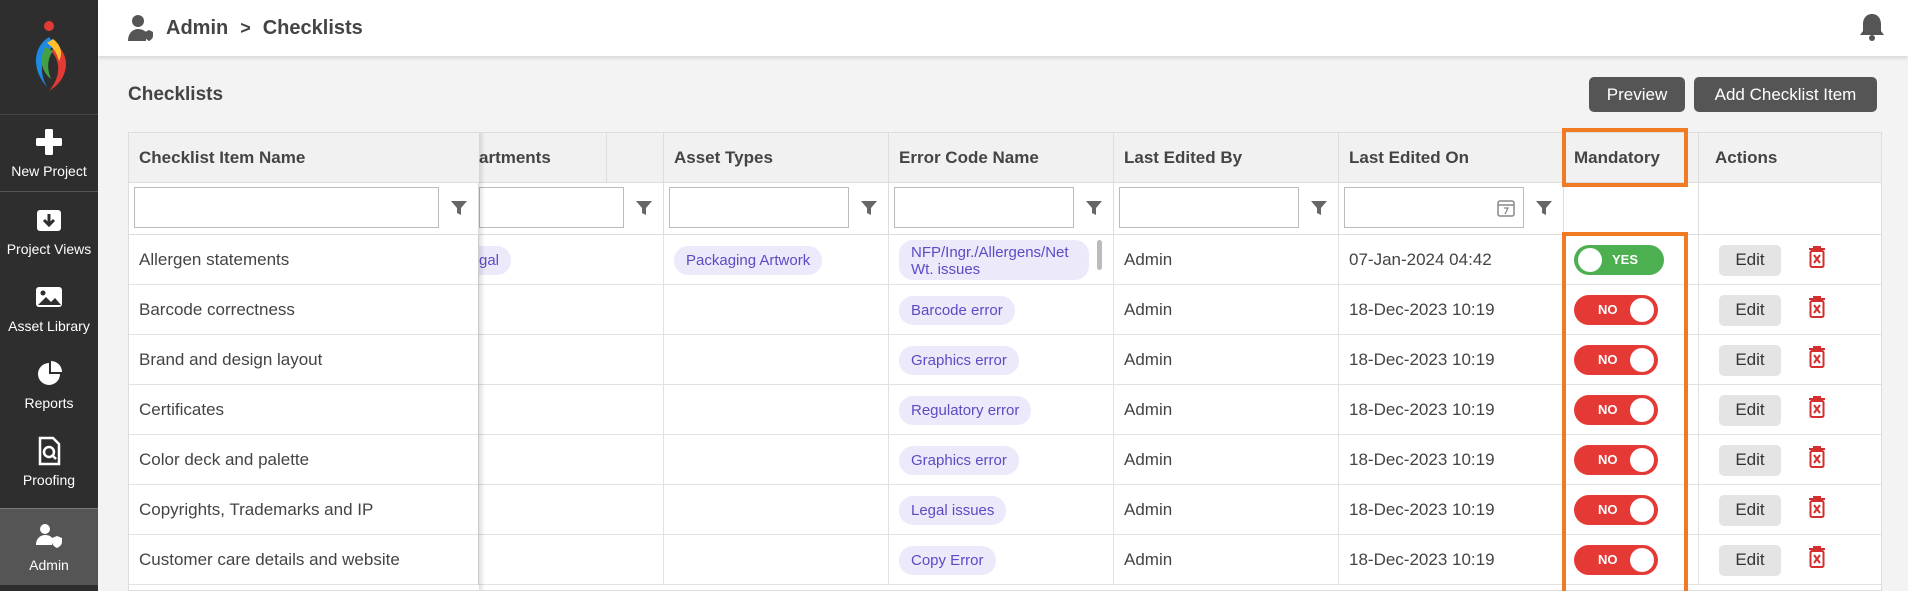 The height and width of the screenshot is (591, 1908). What do you see at coordinates (984, 207) in the screenshot?
I see `filter-error-code-input` at bounding box center [984, 207].